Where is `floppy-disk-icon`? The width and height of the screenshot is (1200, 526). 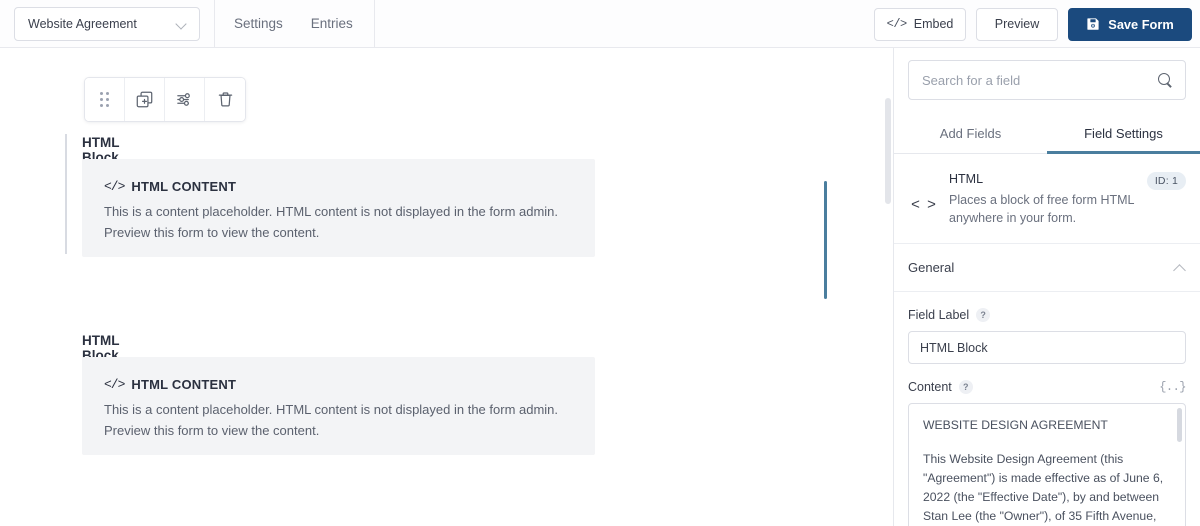
floppy-disk-icon is located at coordinates (1093, 24).